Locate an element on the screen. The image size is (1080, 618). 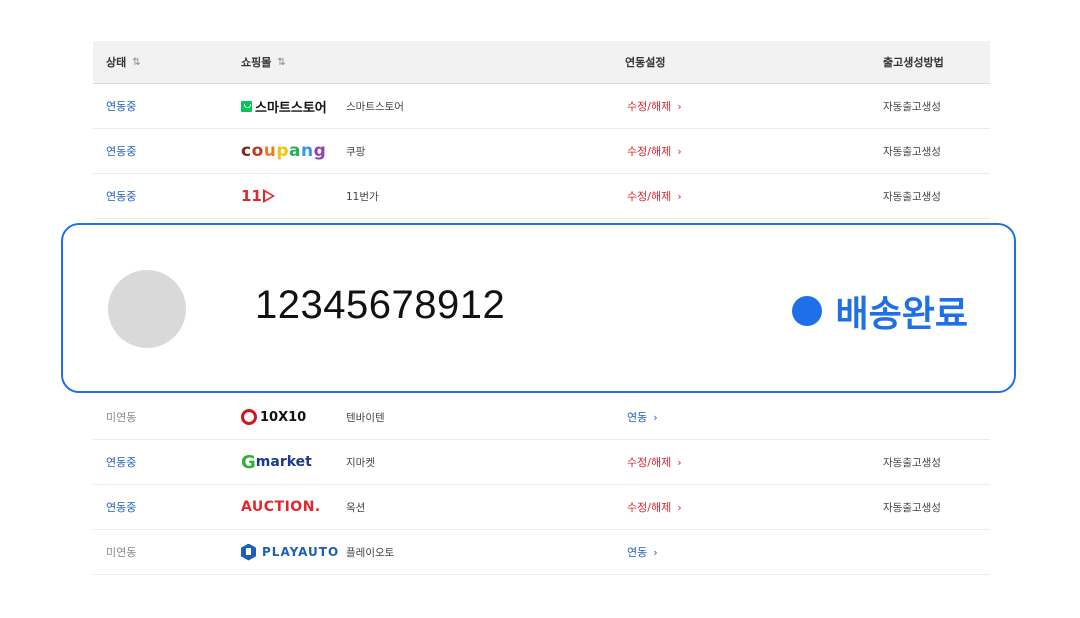
table-row: 연동중 11 11번가 수정/해제 › 자동출고생성 is located at coordinates (541, 196).